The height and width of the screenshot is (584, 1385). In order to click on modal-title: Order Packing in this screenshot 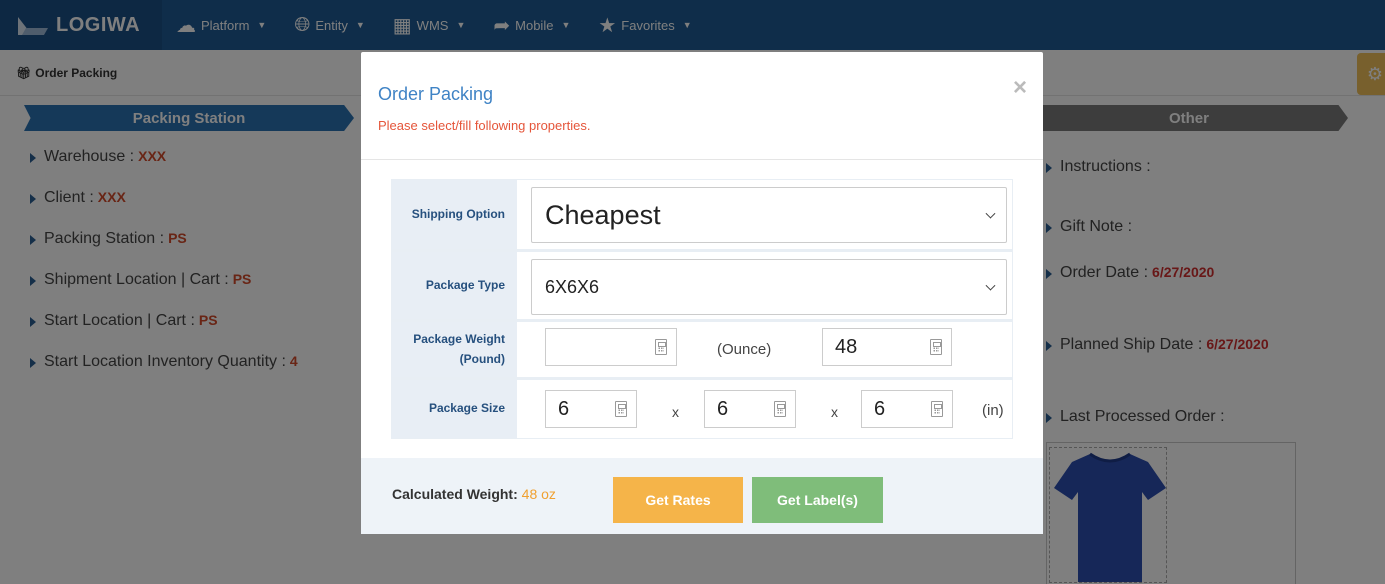, I will do `click(436, 94)`.